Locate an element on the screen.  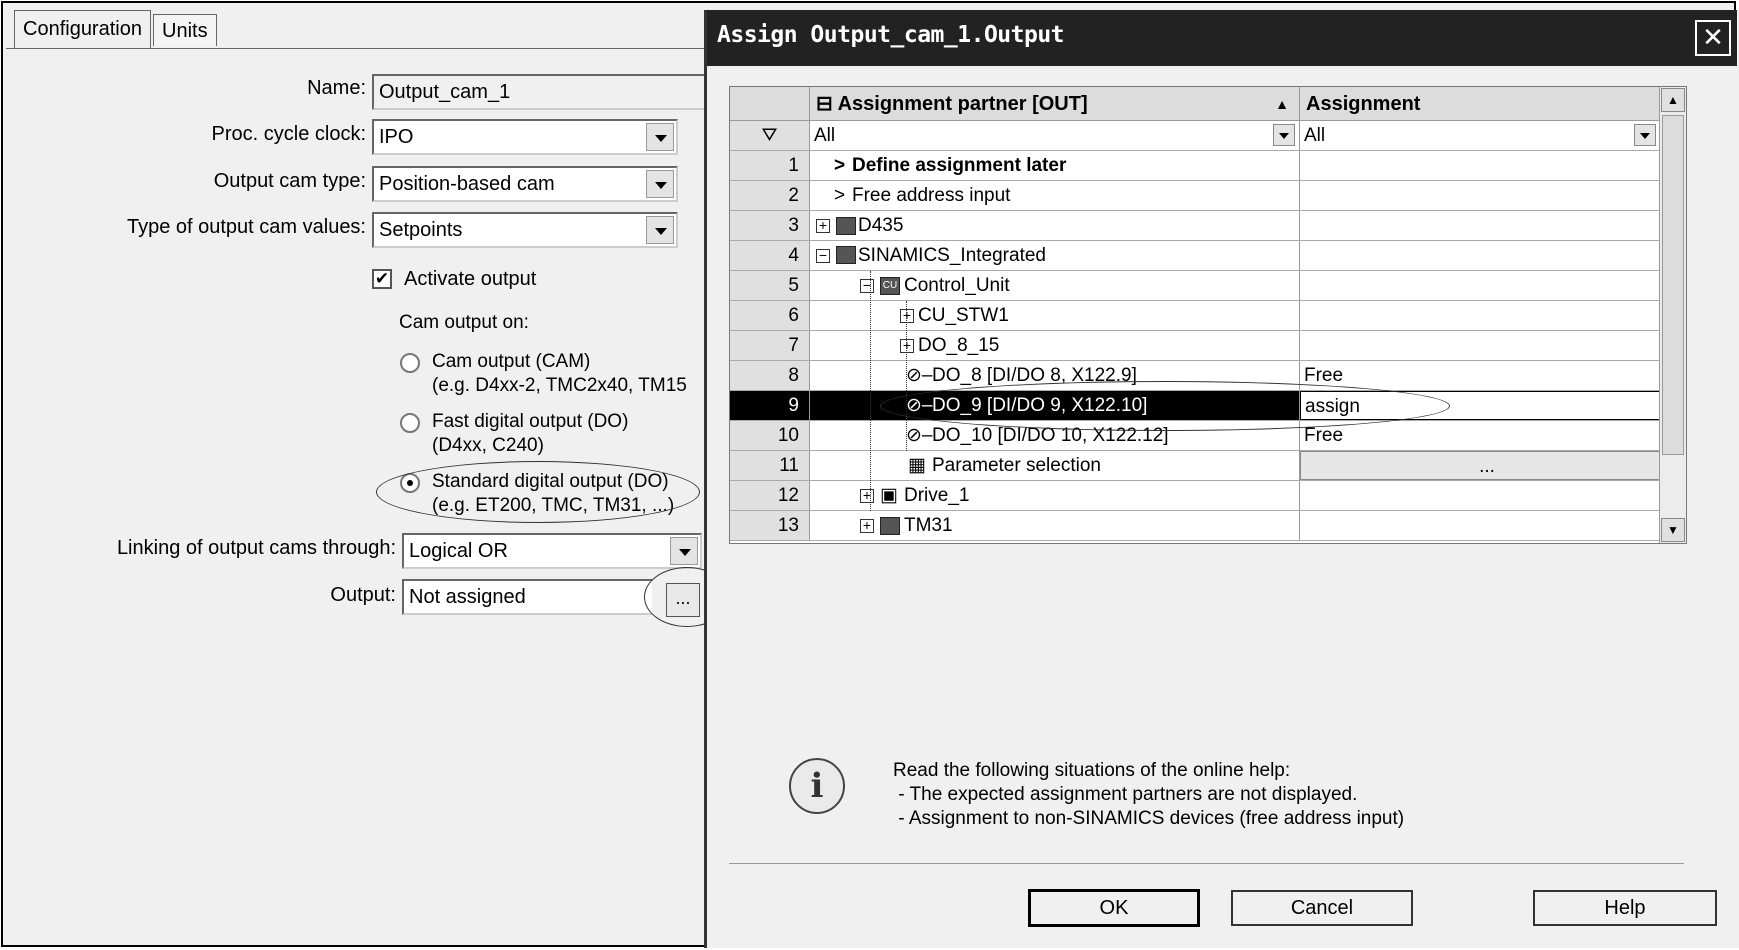
cycle-clock-select: IPO is located at coordinates (525, 137).